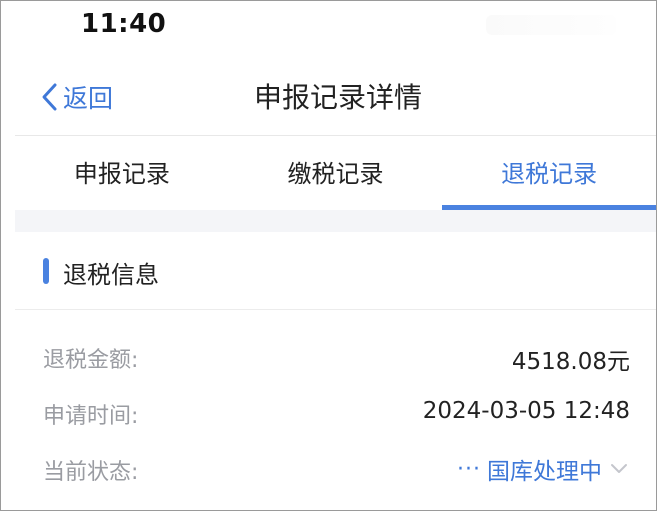 This screenshot has height=511, width=657. What do you see at coordinates (469, 469) in the screenshot?
I see `status-dots: ···` at bounding box center [469, 469].